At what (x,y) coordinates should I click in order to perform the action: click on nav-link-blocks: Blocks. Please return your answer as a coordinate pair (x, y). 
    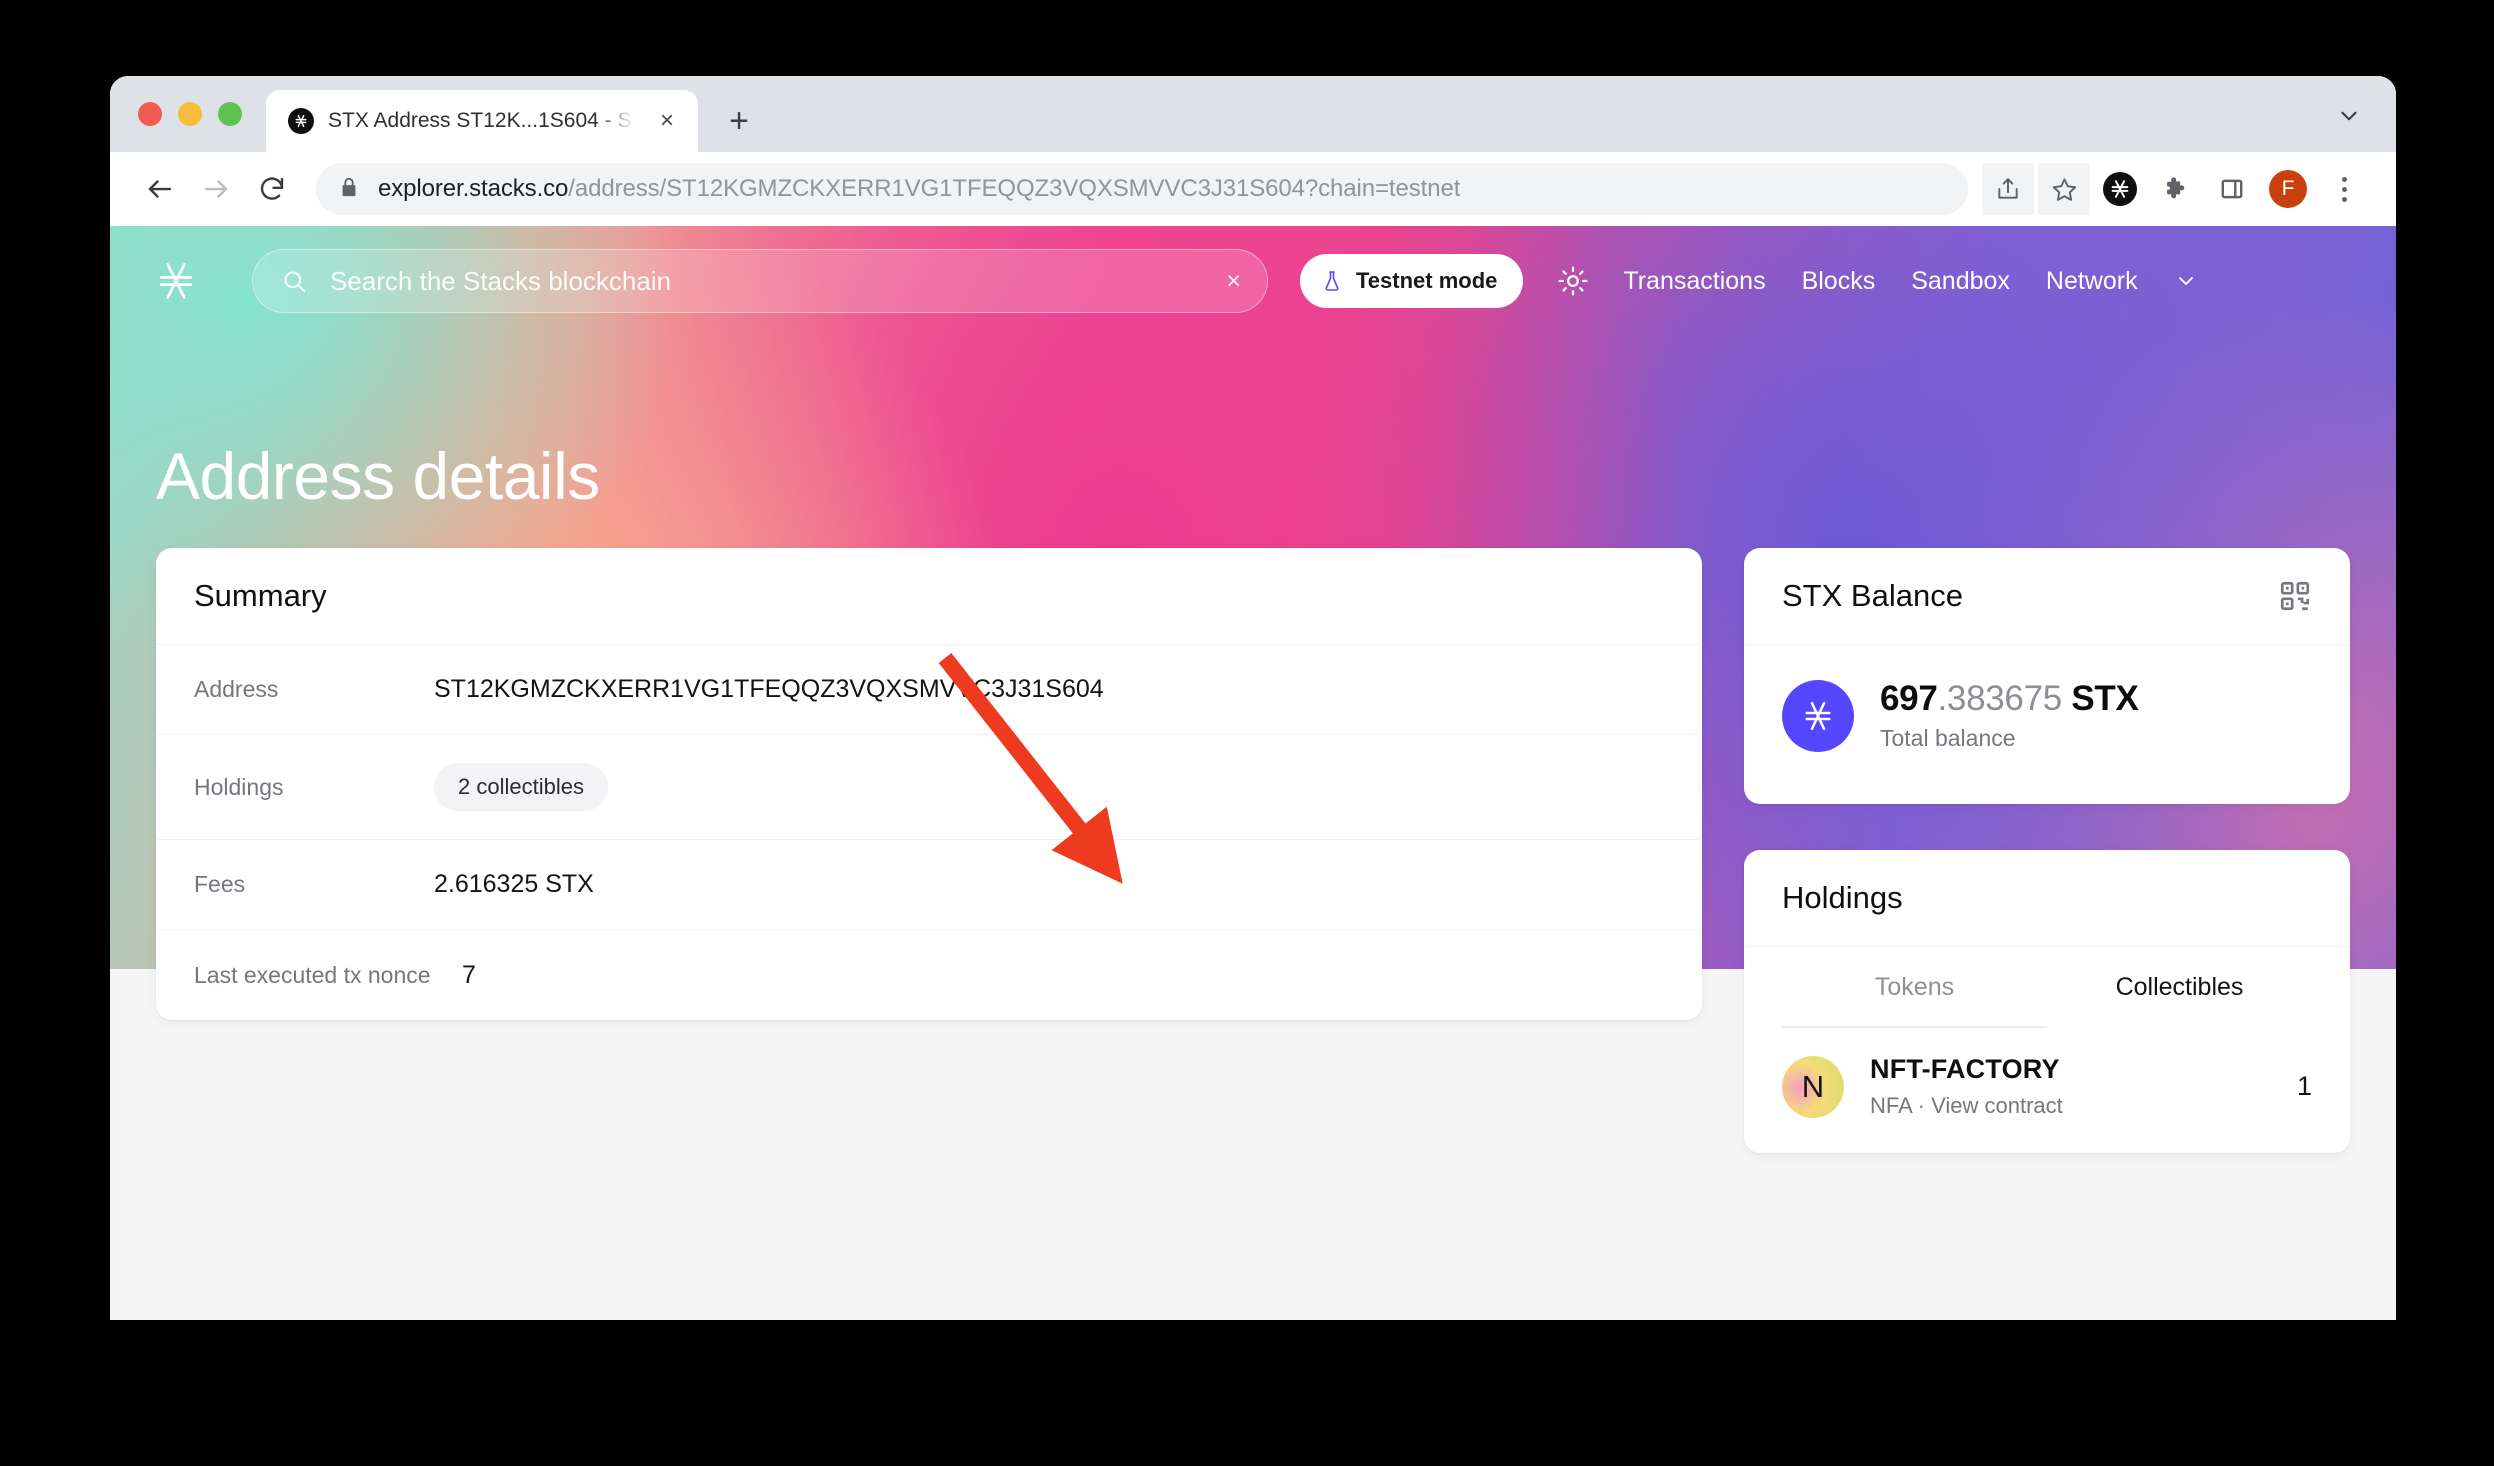
    Looking at the image, I should click on (1839, 281).